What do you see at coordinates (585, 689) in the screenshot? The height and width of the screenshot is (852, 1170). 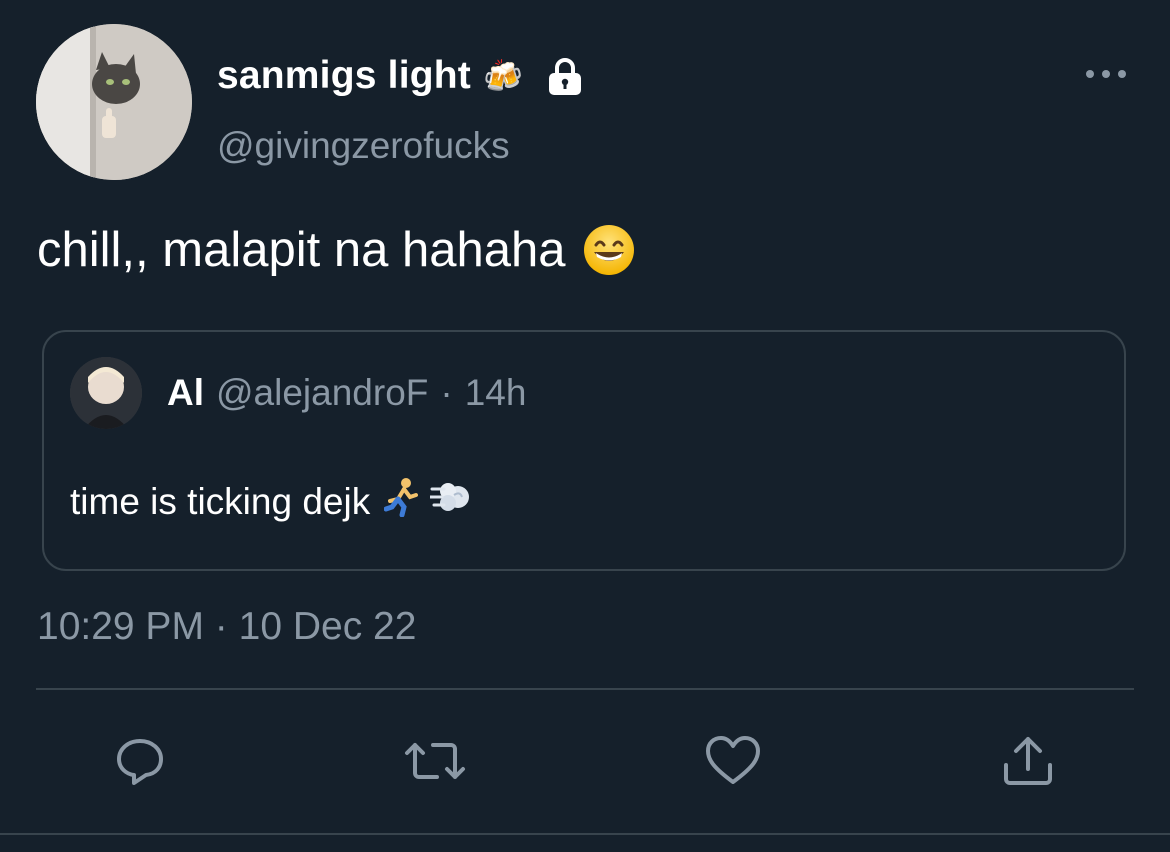 I see `divider` at bounding box center [585, 689].